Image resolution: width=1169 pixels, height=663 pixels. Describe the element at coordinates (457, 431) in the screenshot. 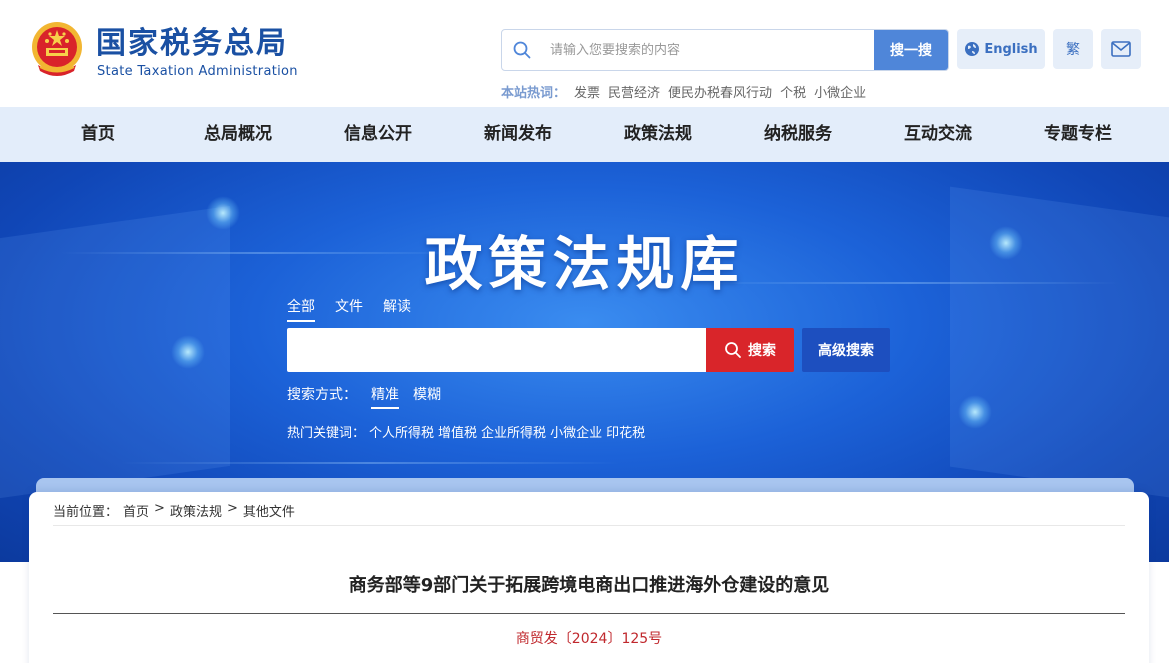

I see `hot-keyword-link: 增值税` at that location.